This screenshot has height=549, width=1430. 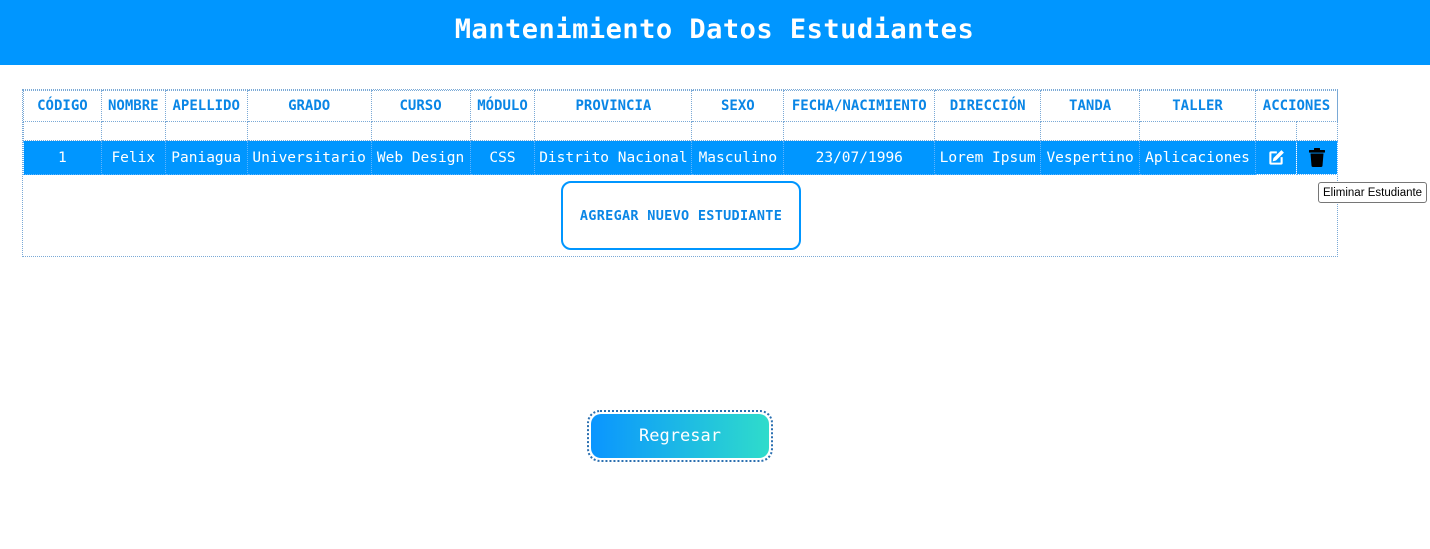 I want to click on back-button-label: Regresar, so click(x=680, y=436).